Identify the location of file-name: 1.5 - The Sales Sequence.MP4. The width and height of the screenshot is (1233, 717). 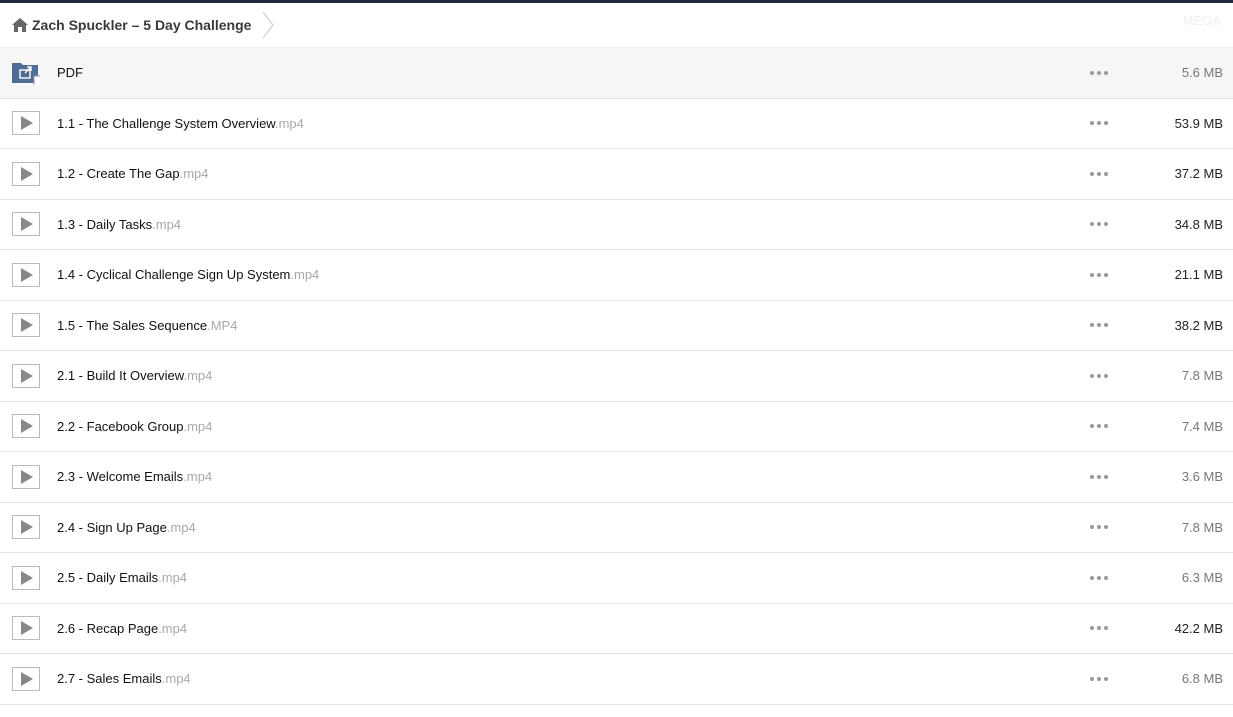
(147, 325).